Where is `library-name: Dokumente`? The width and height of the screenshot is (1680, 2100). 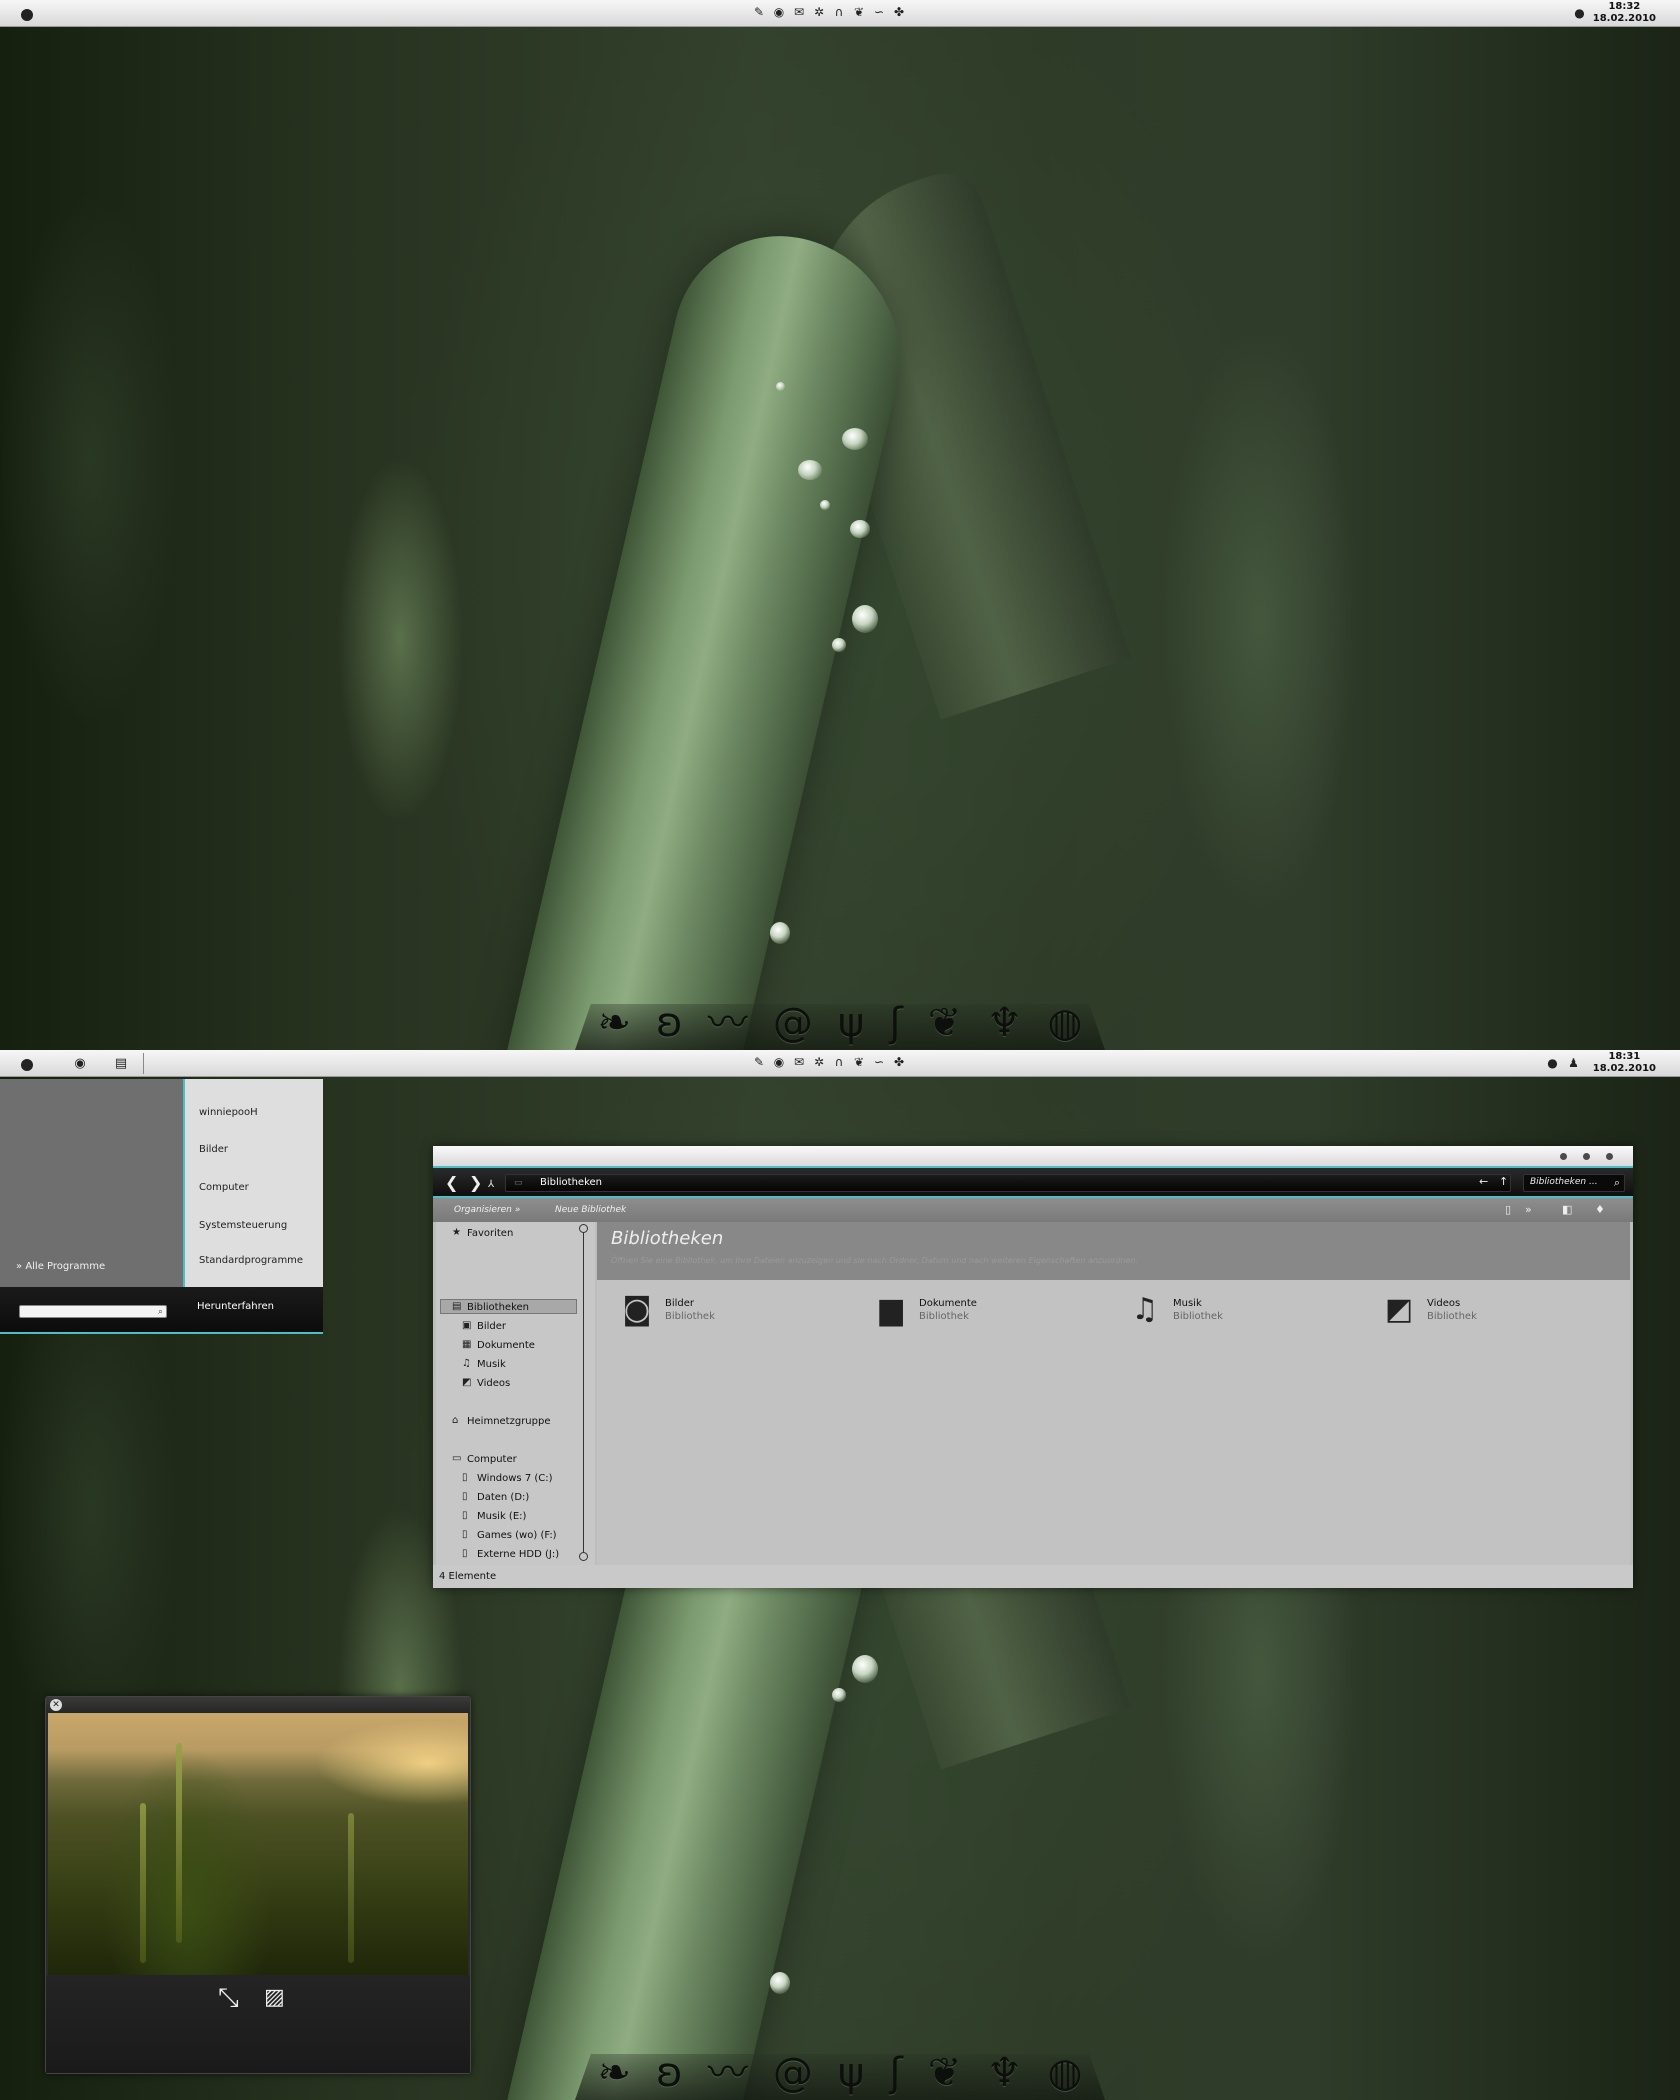 library-name: Dokumente is located at coordinates (948, 1303).